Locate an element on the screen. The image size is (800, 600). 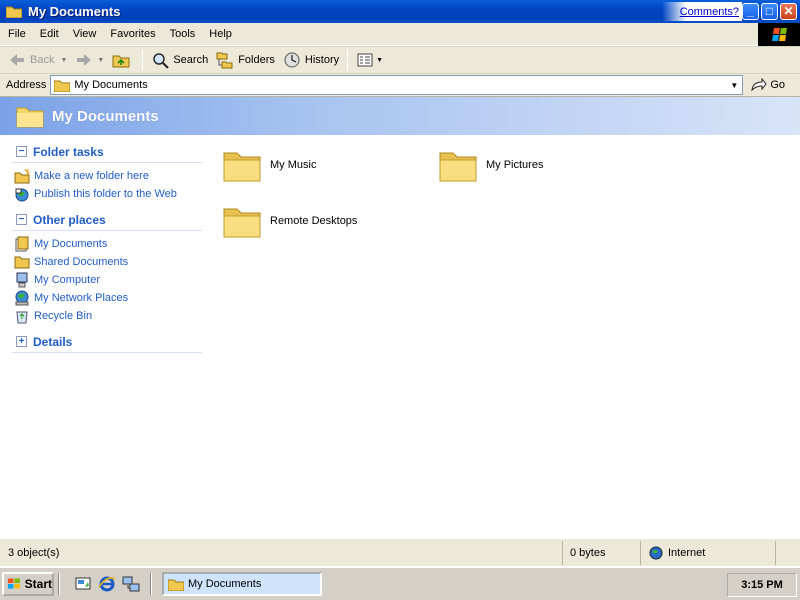
menu-tools: Tools is located at coordinates (183, 34).